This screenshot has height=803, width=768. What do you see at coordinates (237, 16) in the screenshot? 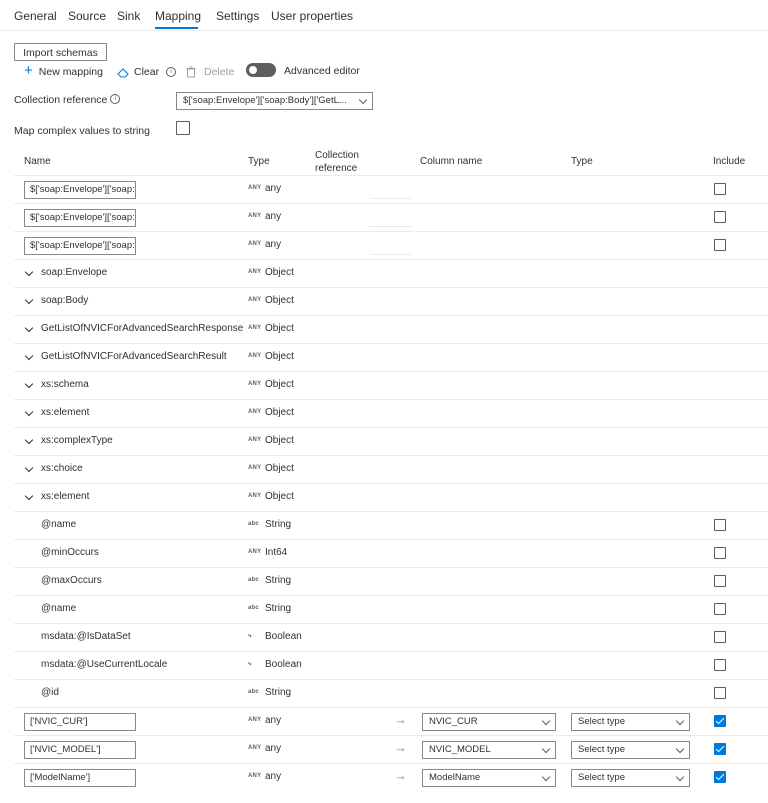
I see `tab-settings: Settings` at bounding box center [237, 16].